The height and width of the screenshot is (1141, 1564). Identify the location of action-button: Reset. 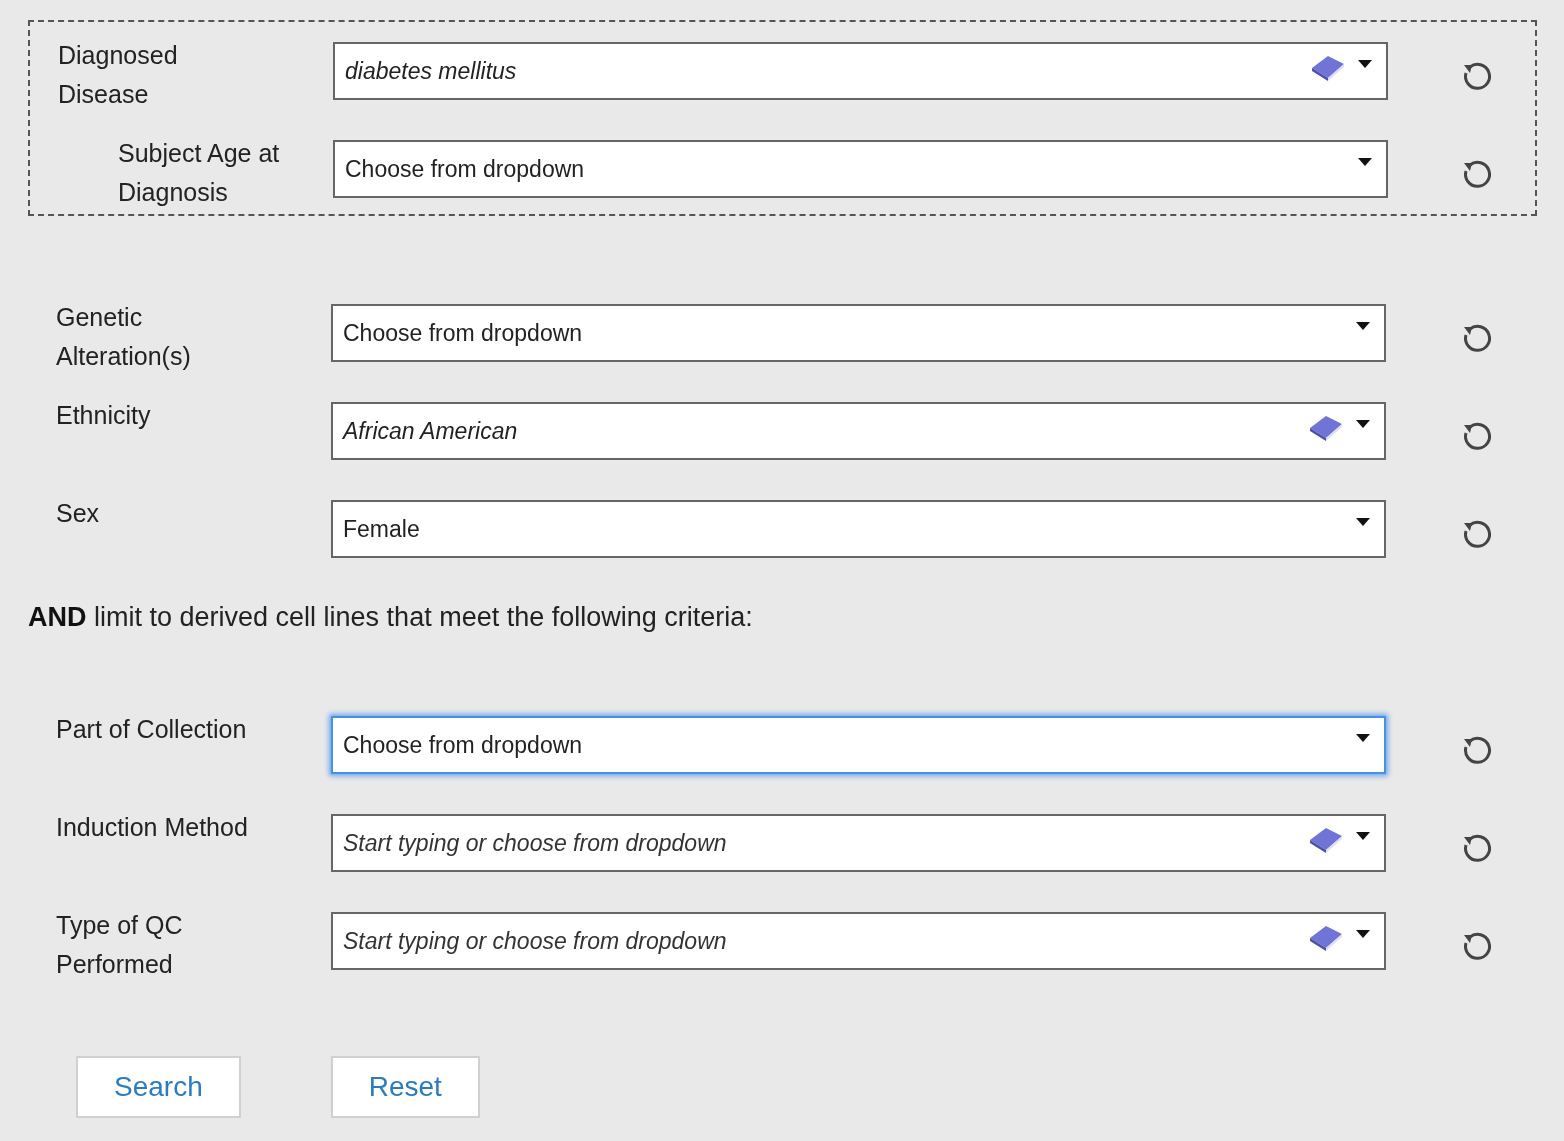
(405, 1087).